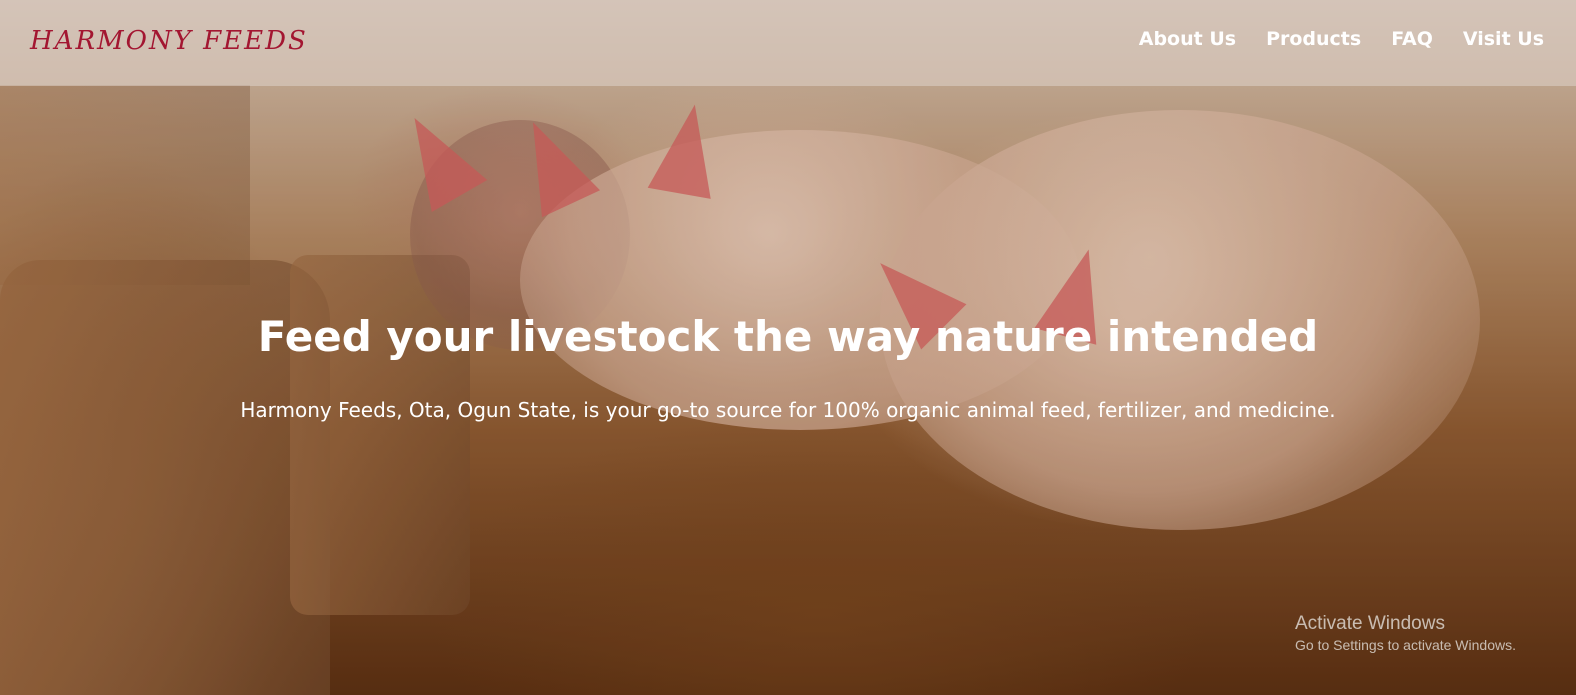 The image size is (1576, 695). Describe the element at coordinates (1187, 39) in the screenshot. I see `nav-about-us: About Us` at that location.